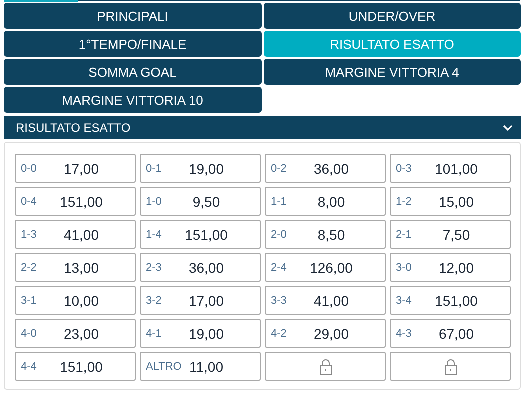  Describe the element at coordinates (75, 300) in the screenshot. I see `odds-button: 3-1 10,00` at that location.